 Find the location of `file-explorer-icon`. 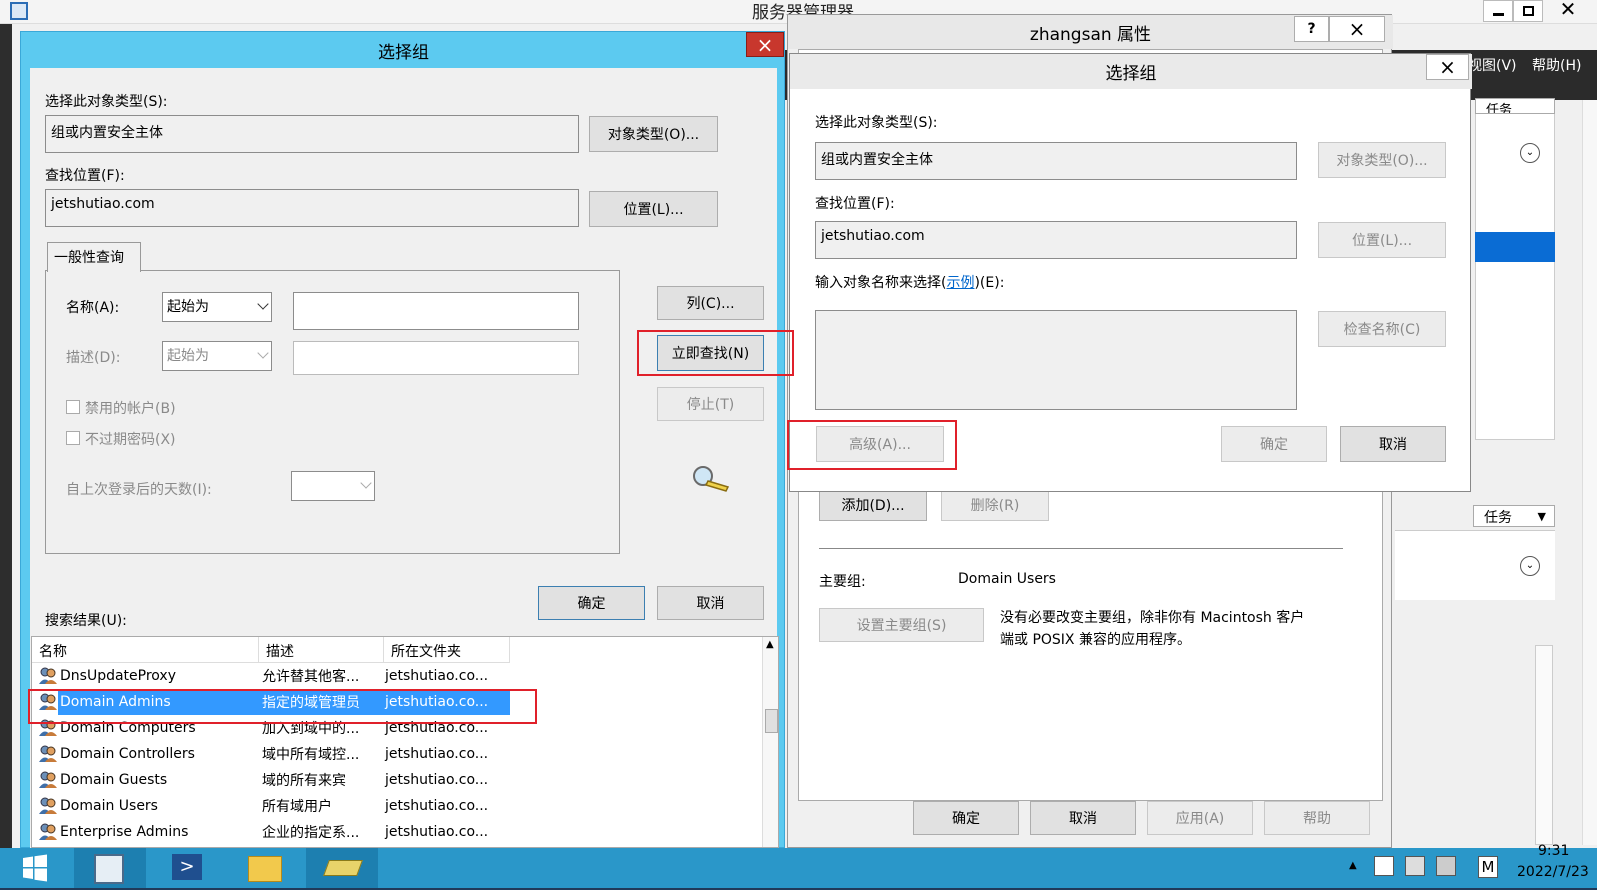

file-explorer-icon is located at coordinates (264, 868).